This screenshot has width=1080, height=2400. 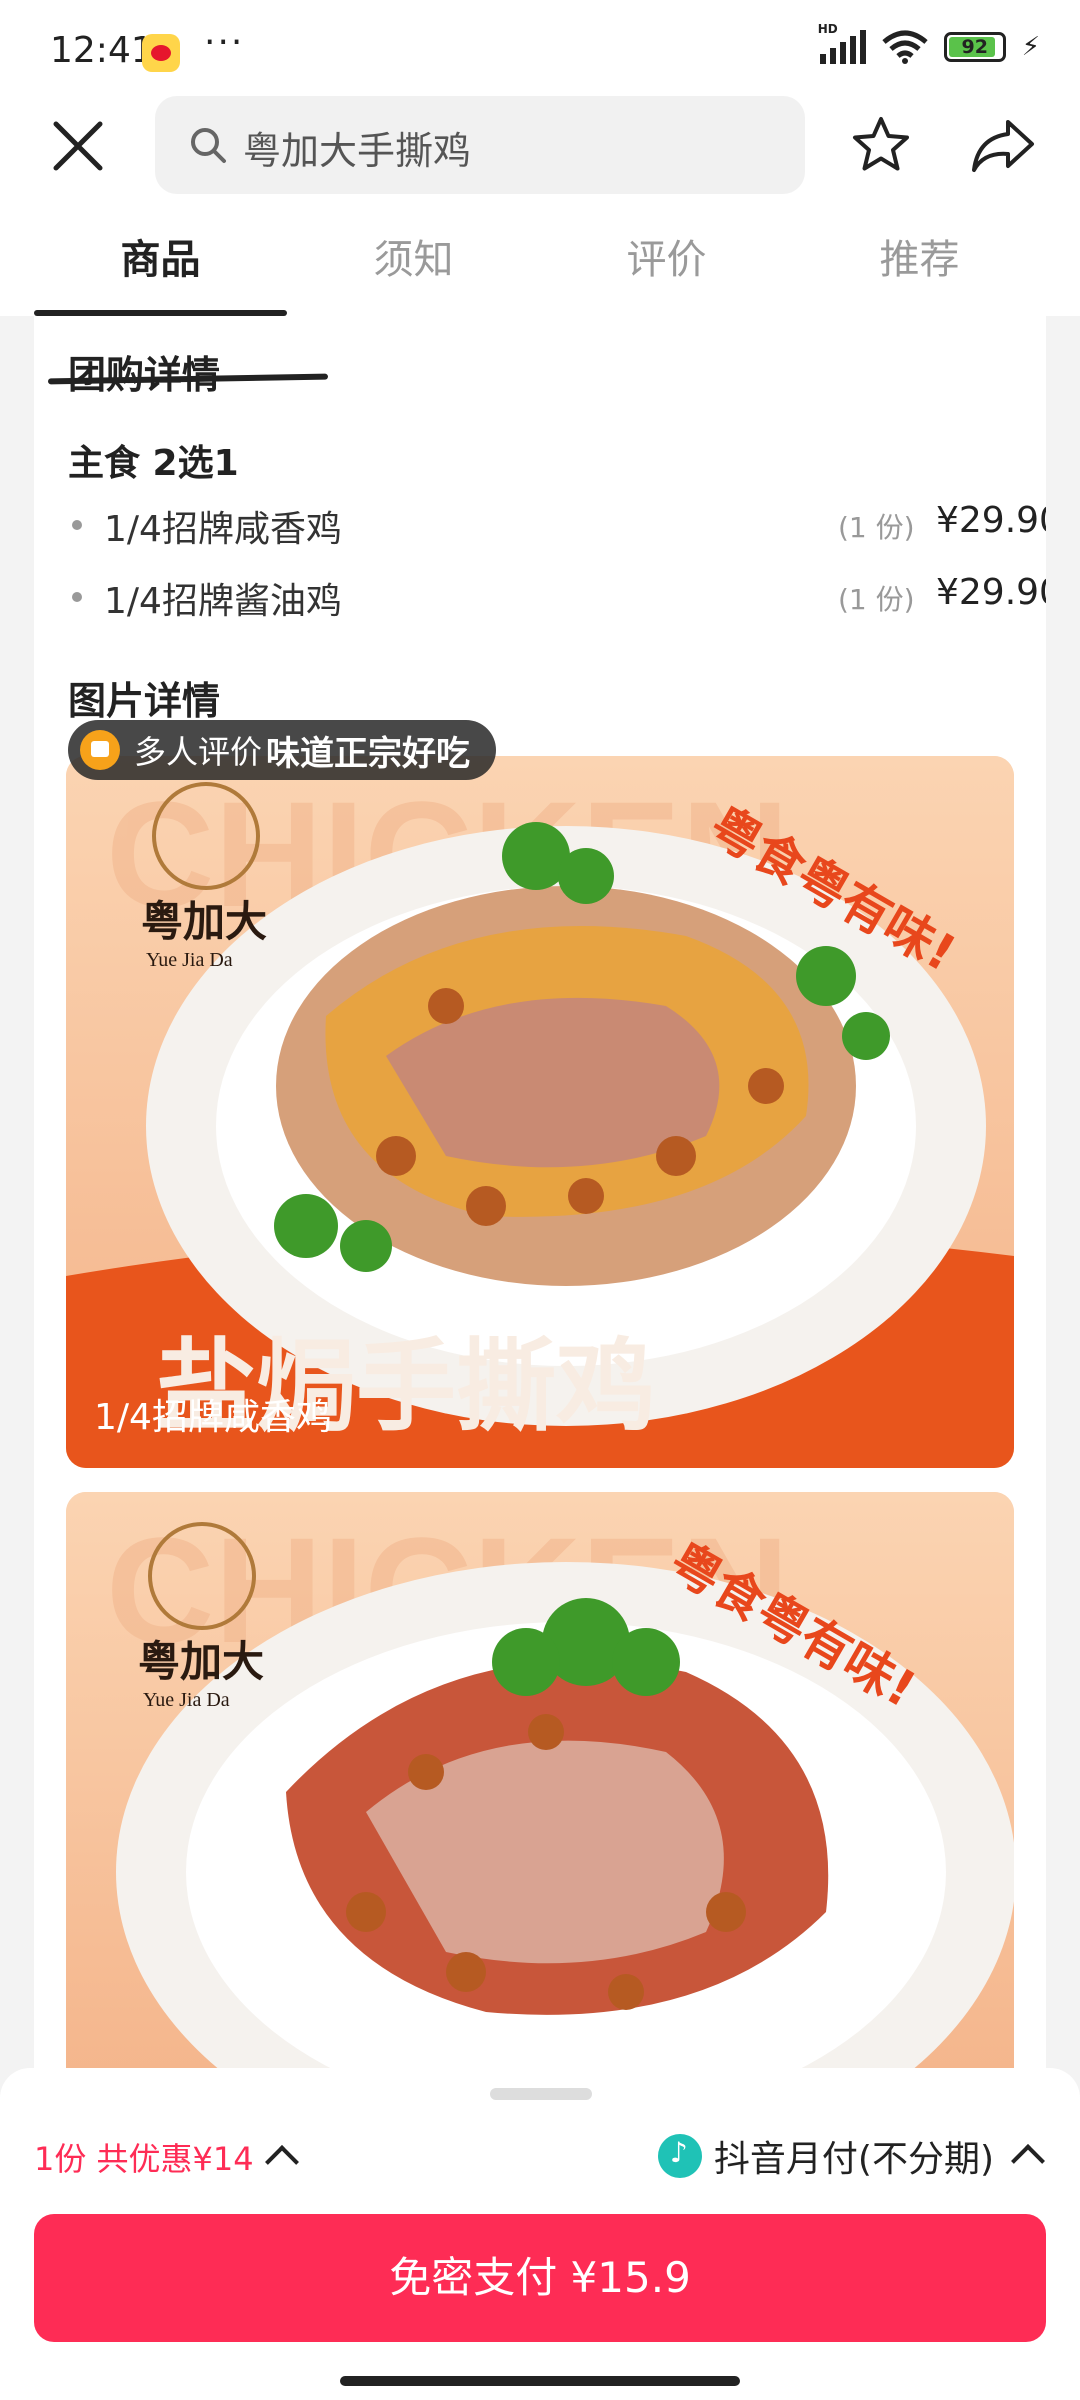 I want to click on pay-button: 免密支付 ¥15.9, so click(x=540, y=2278).